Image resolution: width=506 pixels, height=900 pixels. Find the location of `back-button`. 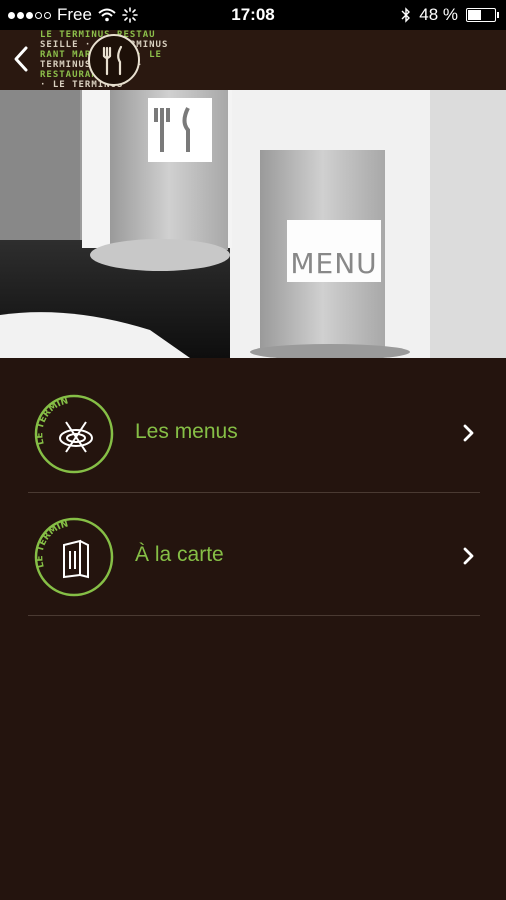

back-button is located at coordinates (21, 59).